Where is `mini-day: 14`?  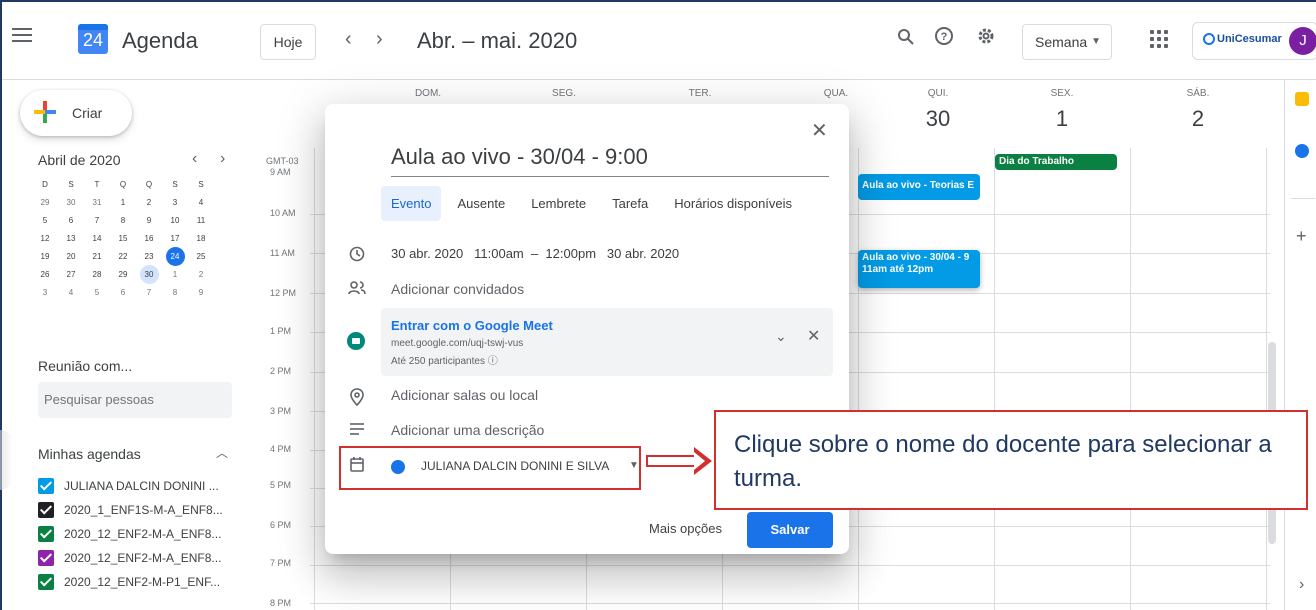 mini-day: 14 is located at coordinates (97, 239).